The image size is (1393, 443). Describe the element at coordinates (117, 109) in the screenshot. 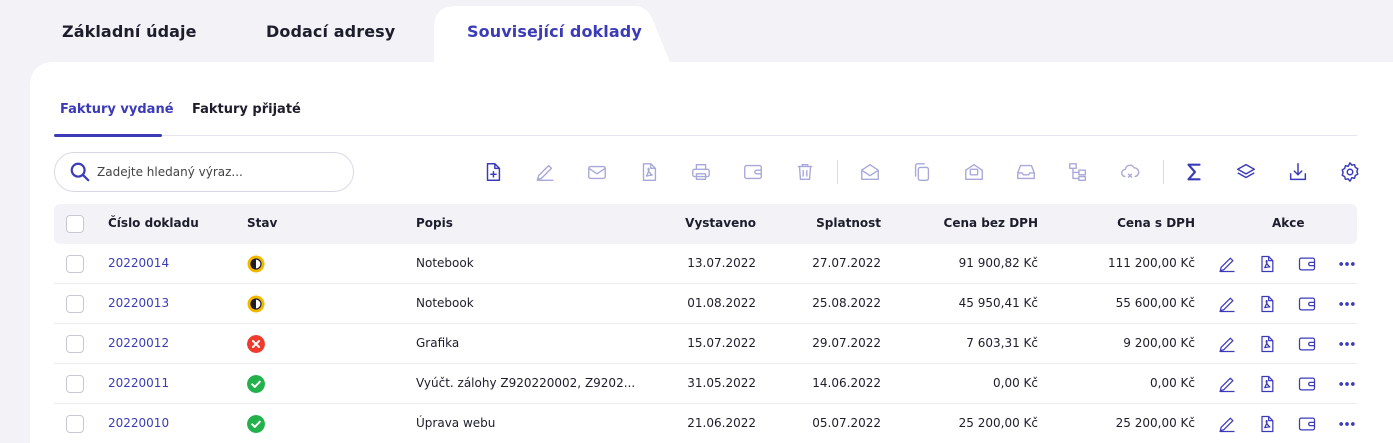

I see `tab-issued-invoices: Faktury vydané` at that location.